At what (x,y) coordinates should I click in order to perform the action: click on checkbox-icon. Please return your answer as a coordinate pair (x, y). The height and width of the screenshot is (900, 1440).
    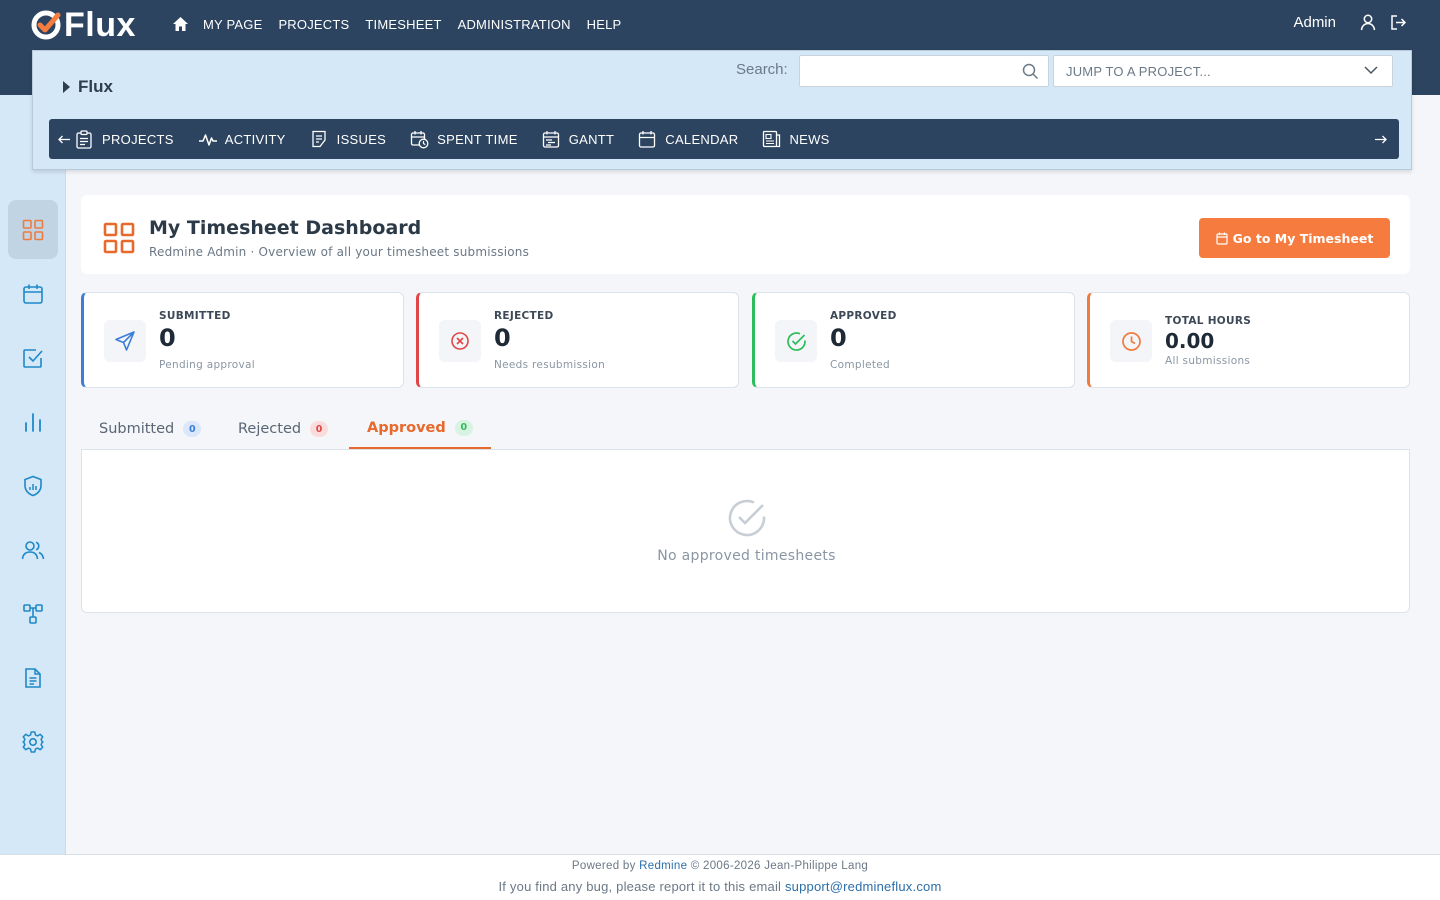
    Looking at the image, I should click on (33, 358).